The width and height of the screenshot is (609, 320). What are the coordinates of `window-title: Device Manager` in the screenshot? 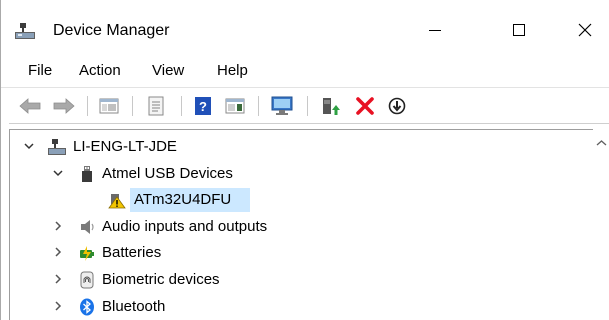 It's located at (111, 30).